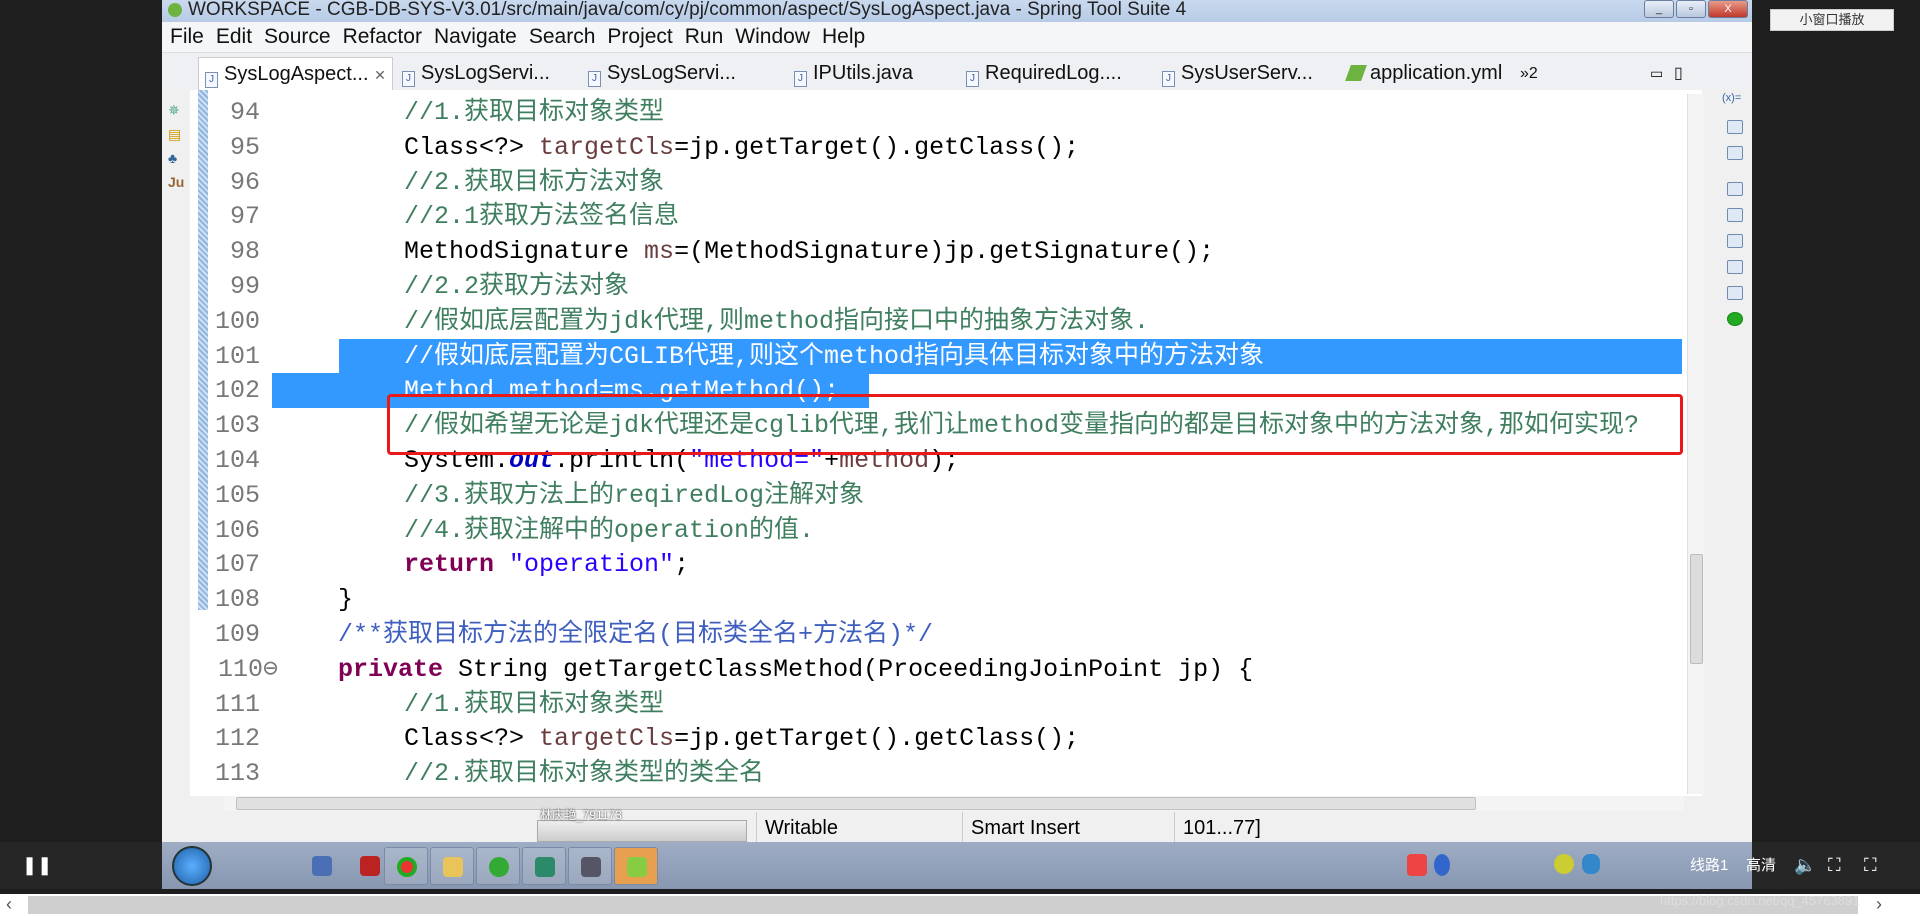  What do you see at coordinates (174, 134) in the screenshot?
I see `package-explorer-icon: ▤` at bounding box center [174, 134].